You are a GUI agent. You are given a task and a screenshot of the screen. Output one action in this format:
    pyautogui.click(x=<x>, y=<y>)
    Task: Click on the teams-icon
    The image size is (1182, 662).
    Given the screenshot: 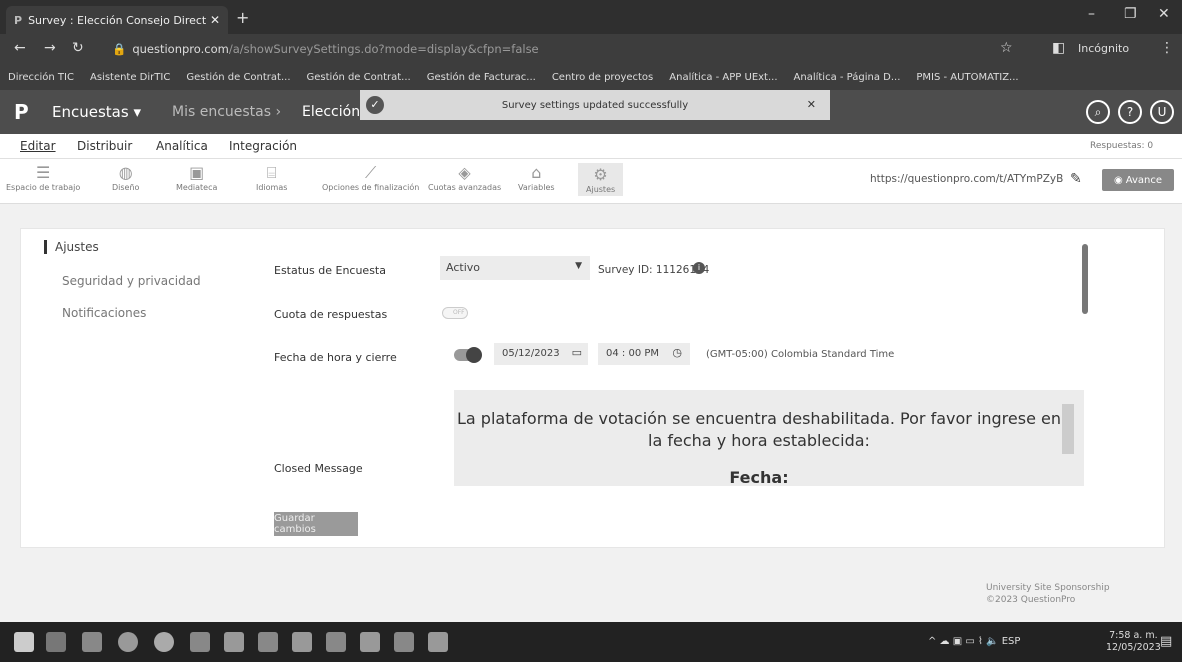 What is the action you would take?
    pyautogui.click(x=200, y=642)
    